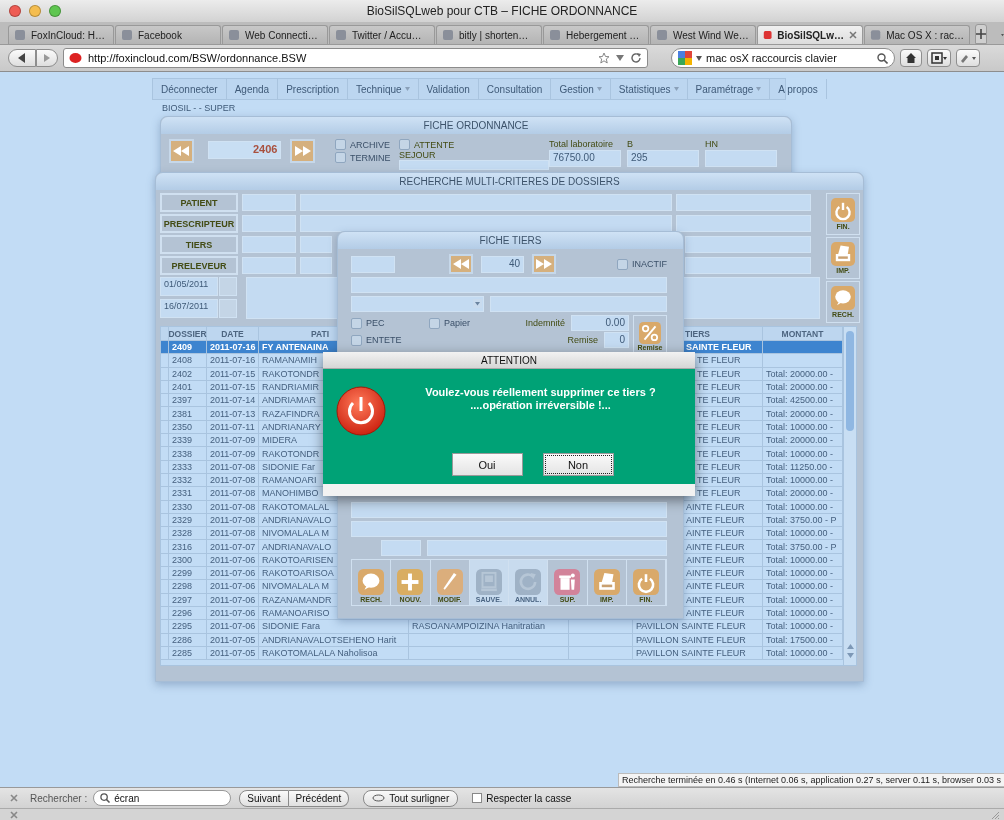 This screenshot has width=1004, height=820. Describe the element at coordinates (850, 651) in the screenshot. I see `scroll-arrows-icon` at that location.